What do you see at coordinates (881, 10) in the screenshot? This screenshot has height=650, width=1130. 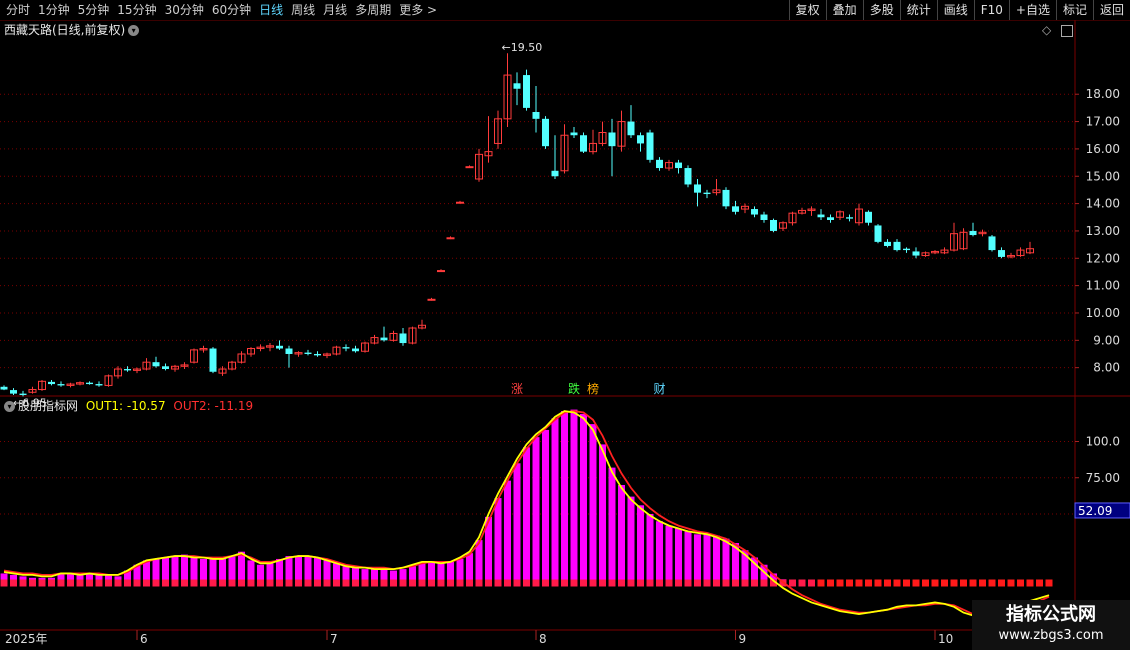 I see `multi-stock-button: 多股` at bounding box center [881, 10].